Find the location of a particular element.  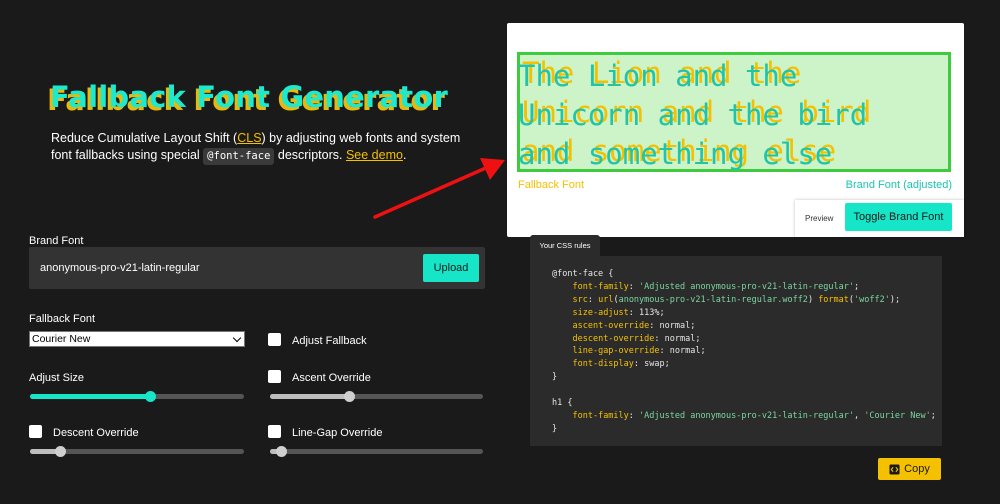

line-gap-override-slider-thumb is located at coordinates (281, 451).